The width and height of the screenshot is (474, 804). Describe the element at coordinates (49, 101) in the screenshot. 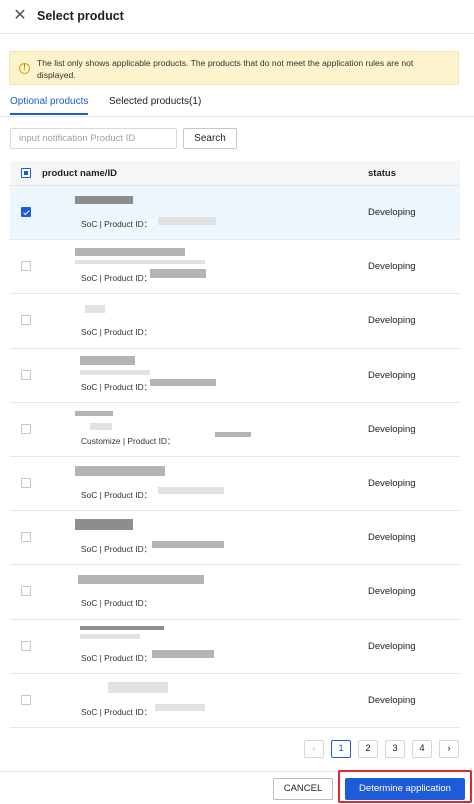

I see `tab-optional-products: Optional products` at that location.